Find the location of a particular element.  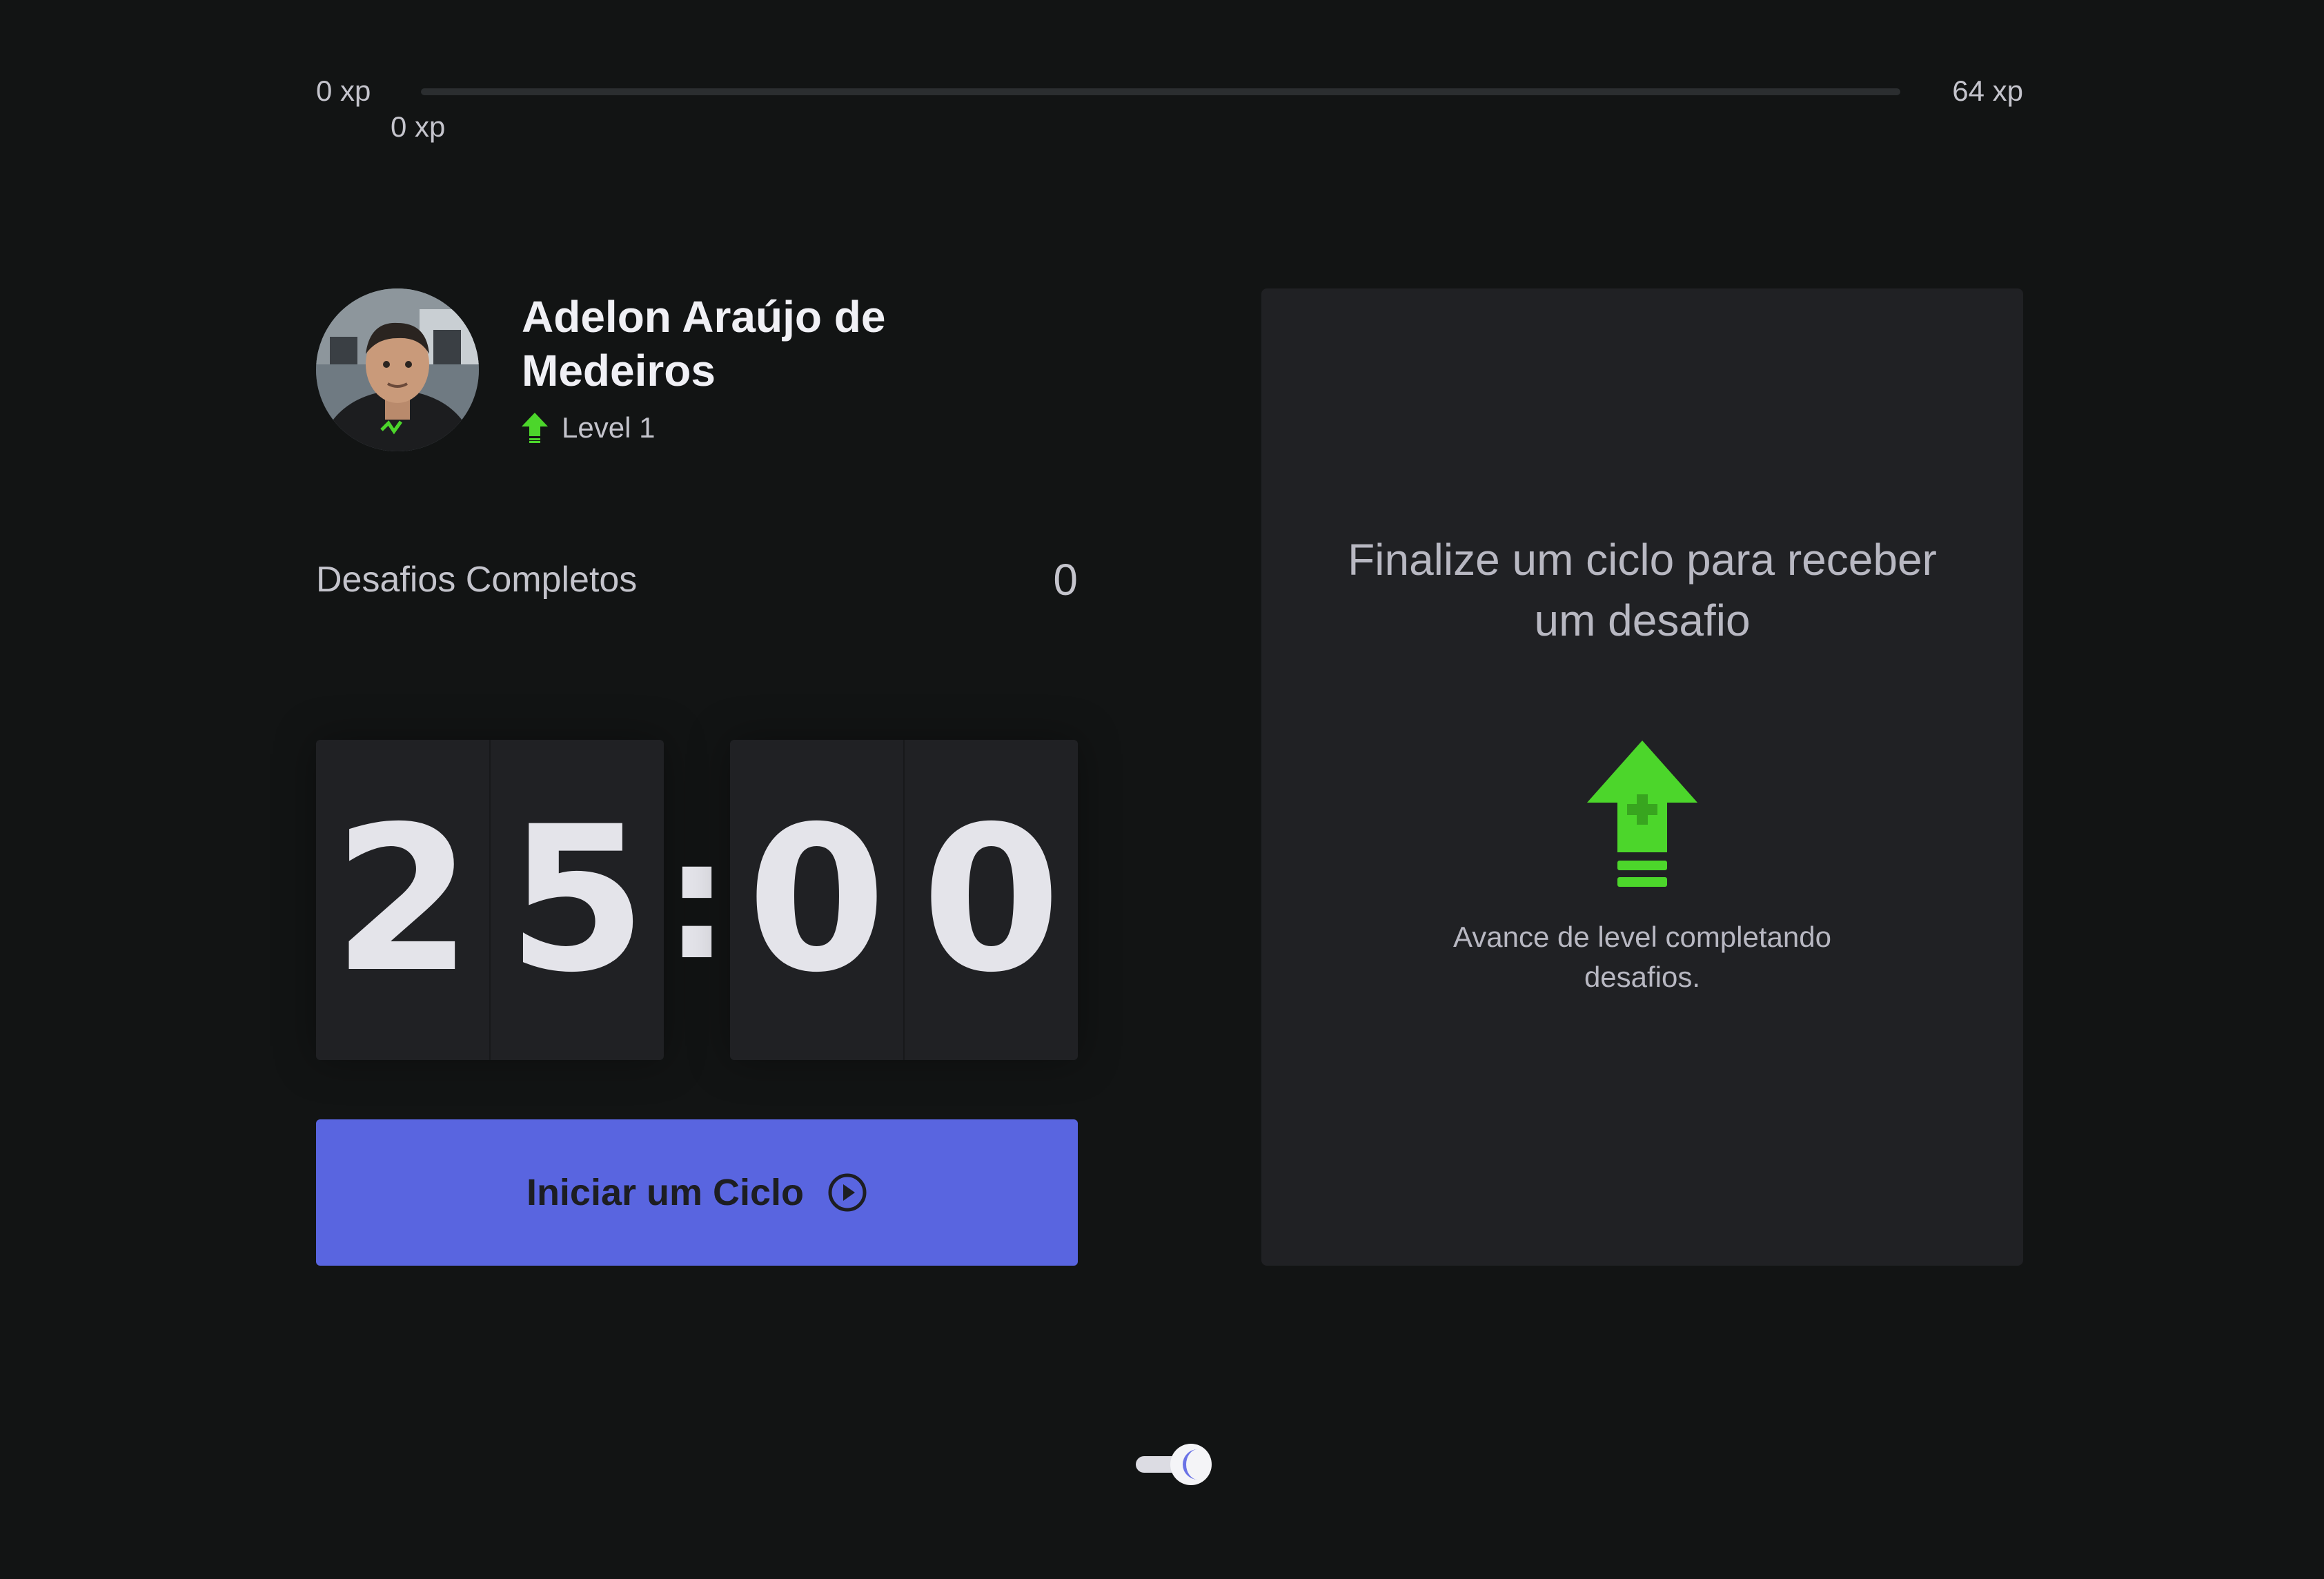

minute-digit-right: 5 is located at coordinates (576, 900).